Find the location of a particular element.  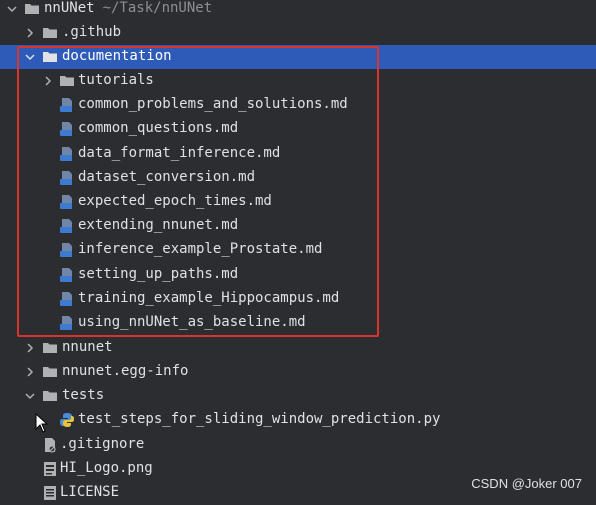

tree-item-label: LICENSE is located at coordinates (90, 492).